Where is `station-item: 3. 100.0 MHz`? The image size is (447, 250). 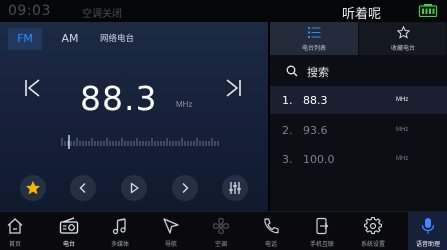
station-item: 3. 100.0 MHz is located at coordinates (358, 159).